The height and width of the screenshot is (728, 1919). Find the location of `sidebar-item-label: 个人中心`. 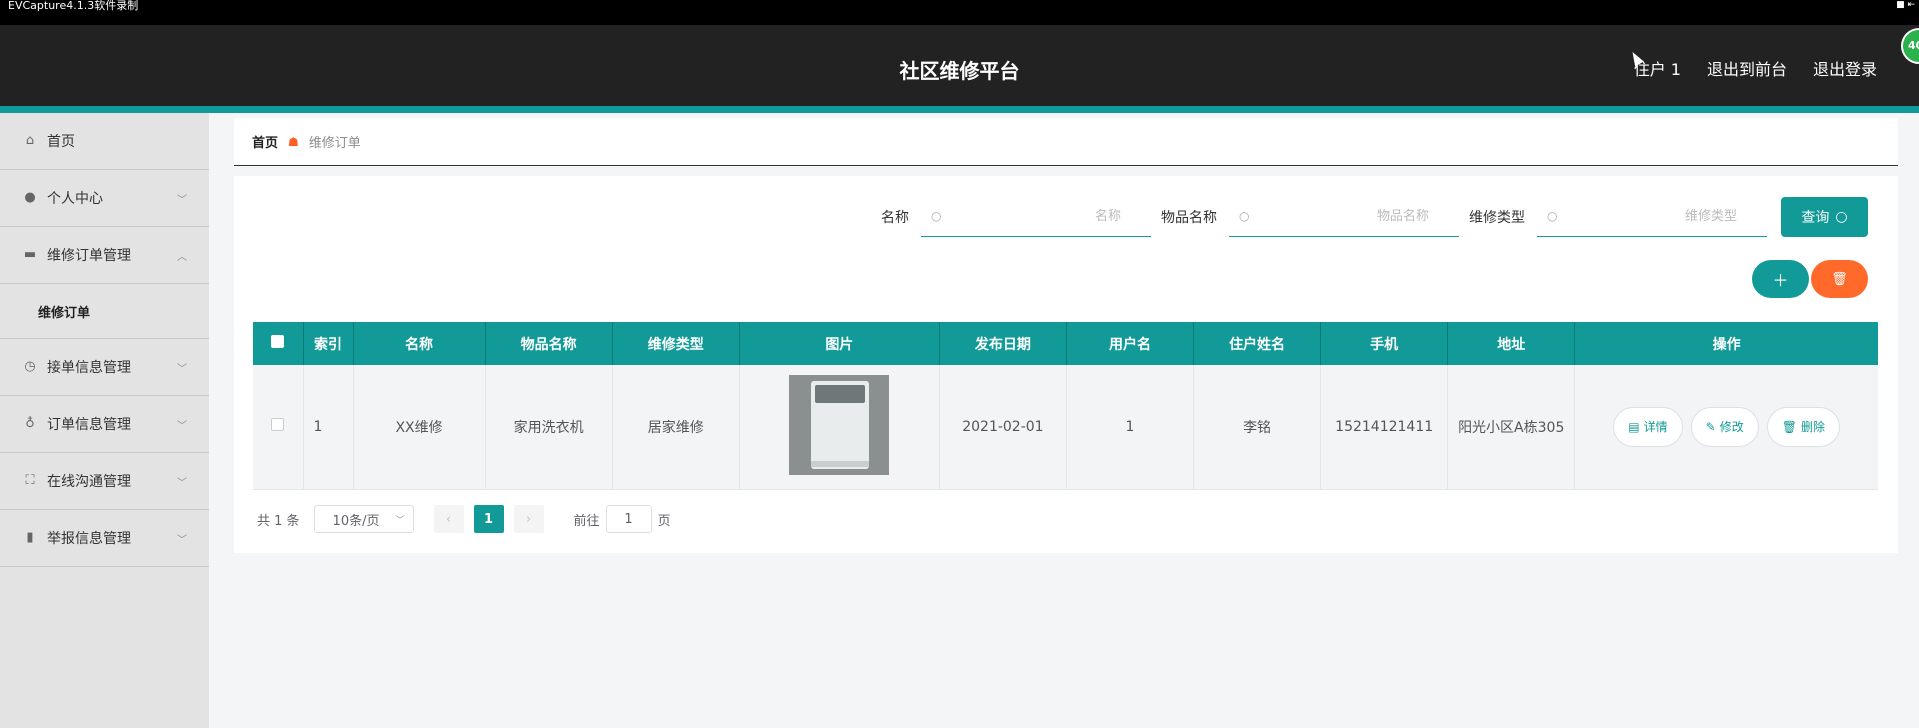

sidebar-item-label: 个人中心 is located at coordinates (75, 199).